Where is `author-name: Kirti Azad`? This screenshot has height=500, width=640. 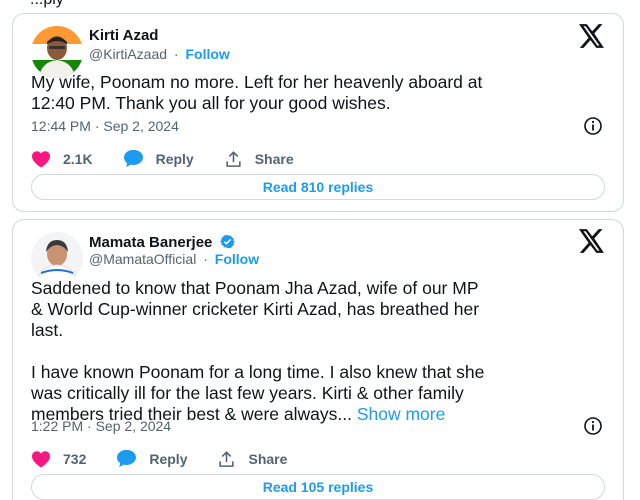
author-name: Kirti Azad is located at coordinates (123, 35).